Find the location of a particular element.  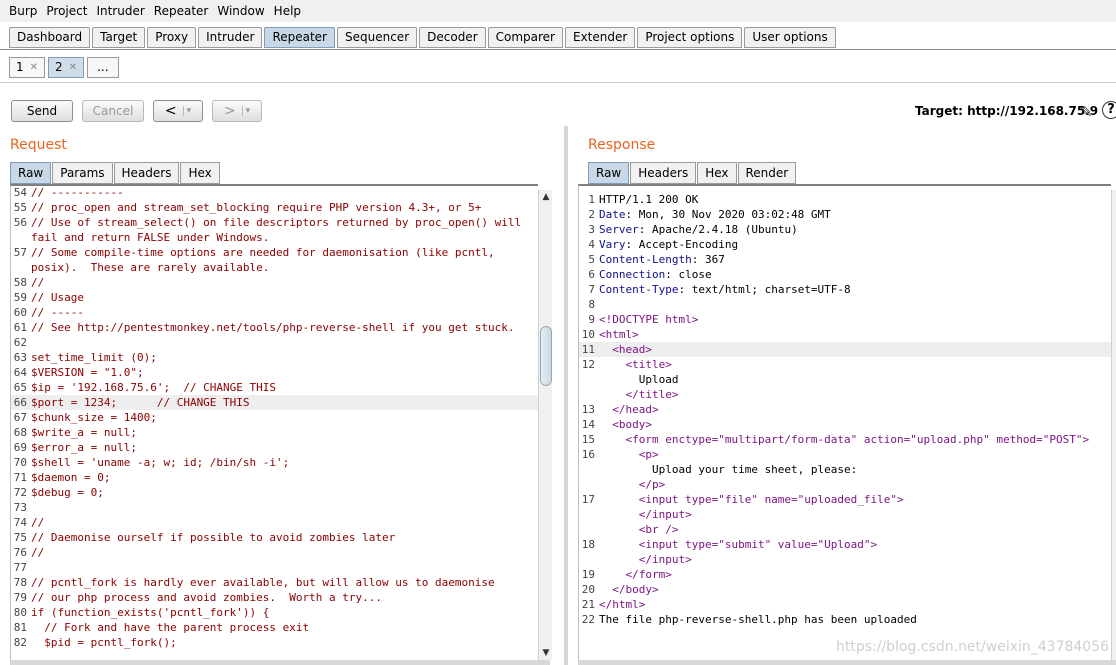

line-text: Server: Apache/2.4.18 (Ubuntu) is located at coordinates (855, 229).